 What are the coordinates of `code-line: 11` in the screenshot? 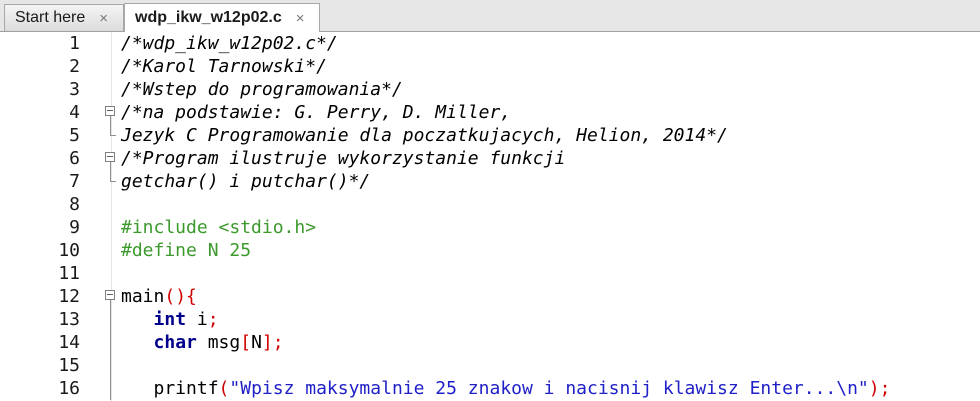 It's located at (490, 273).